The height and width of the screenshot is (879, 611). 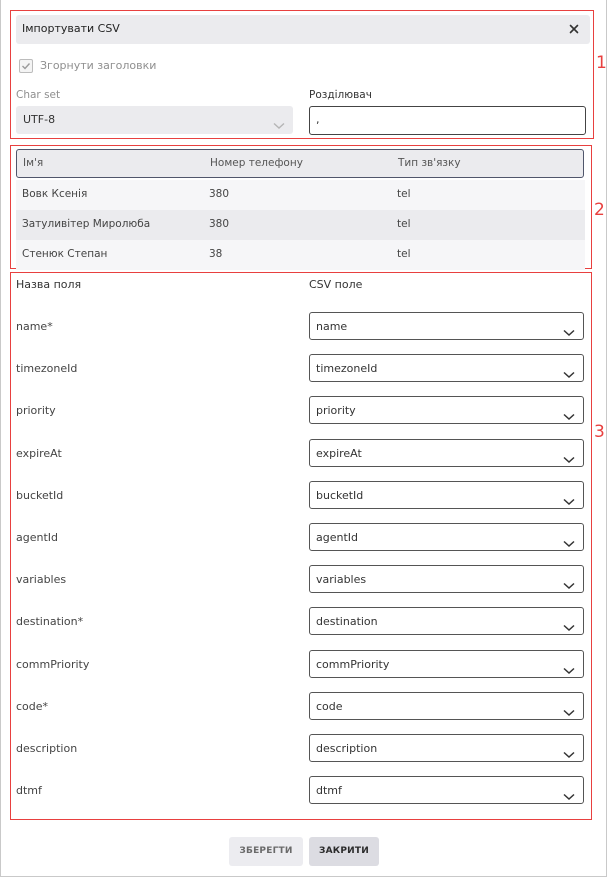 What do you see at coordinates (347, 369) in the screenshot?
I see `csv-field-value: timezoneId` at bounding box center [347, 369].